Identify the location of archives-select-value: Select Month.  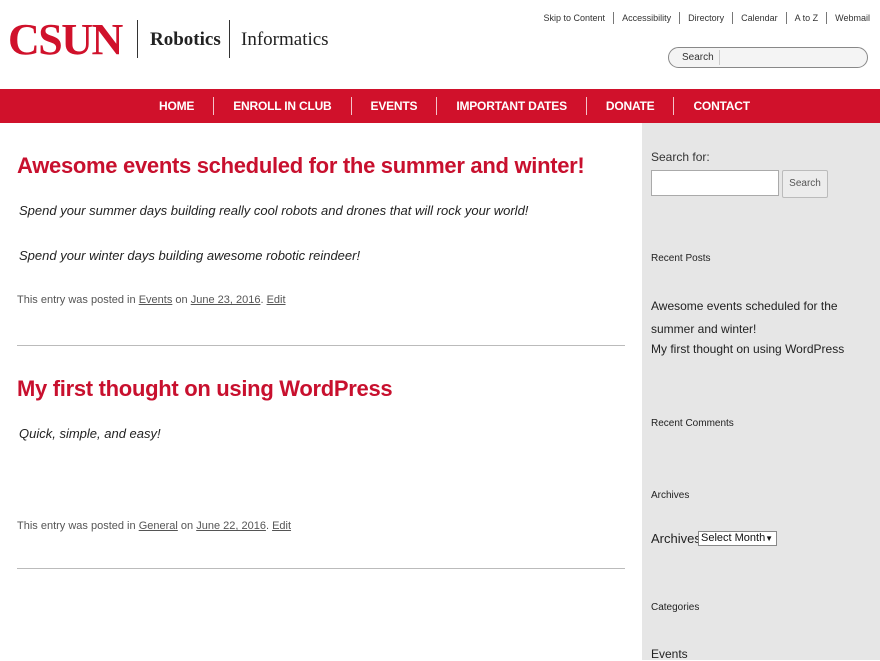
(733, 538).